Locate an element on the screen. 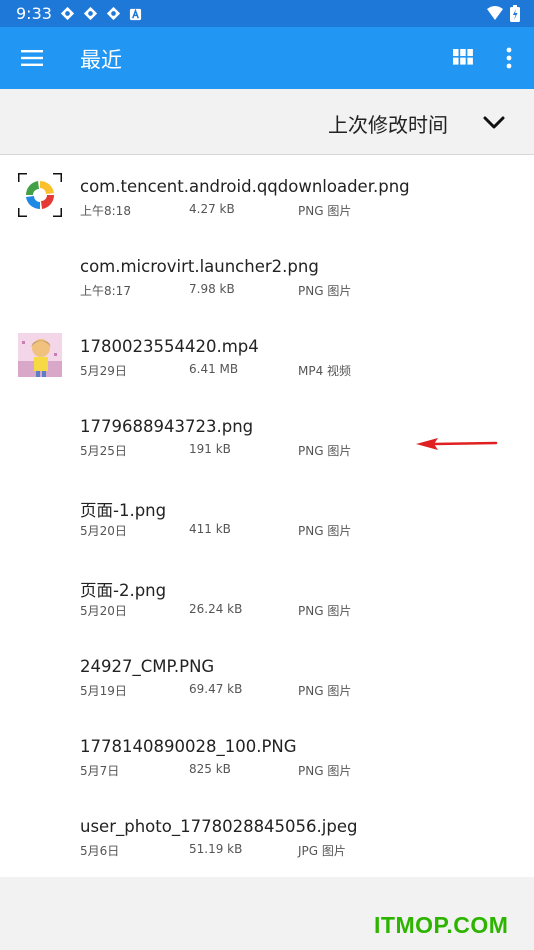  file-date: 5月6日 is located at coordinates (100, 851).